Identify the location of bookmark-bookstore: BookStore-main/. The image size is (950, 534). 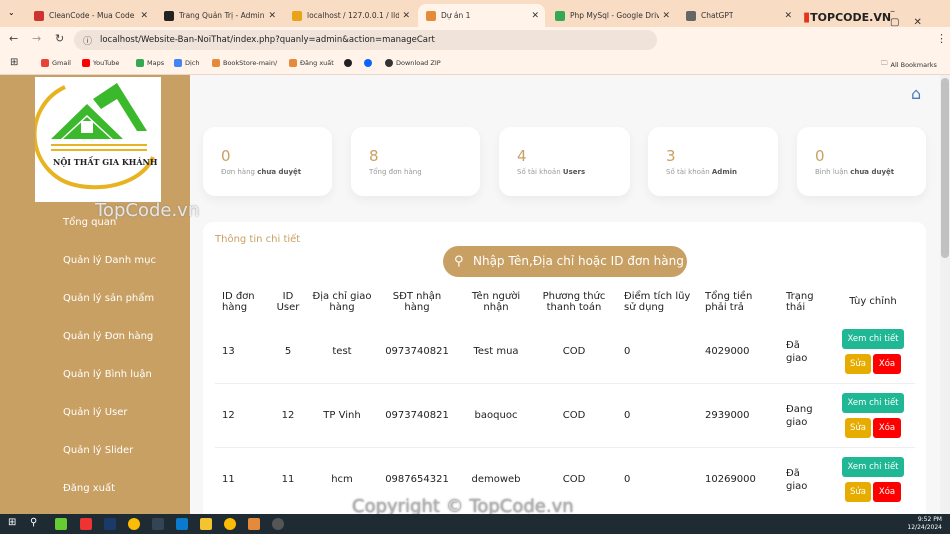
(244, 63).